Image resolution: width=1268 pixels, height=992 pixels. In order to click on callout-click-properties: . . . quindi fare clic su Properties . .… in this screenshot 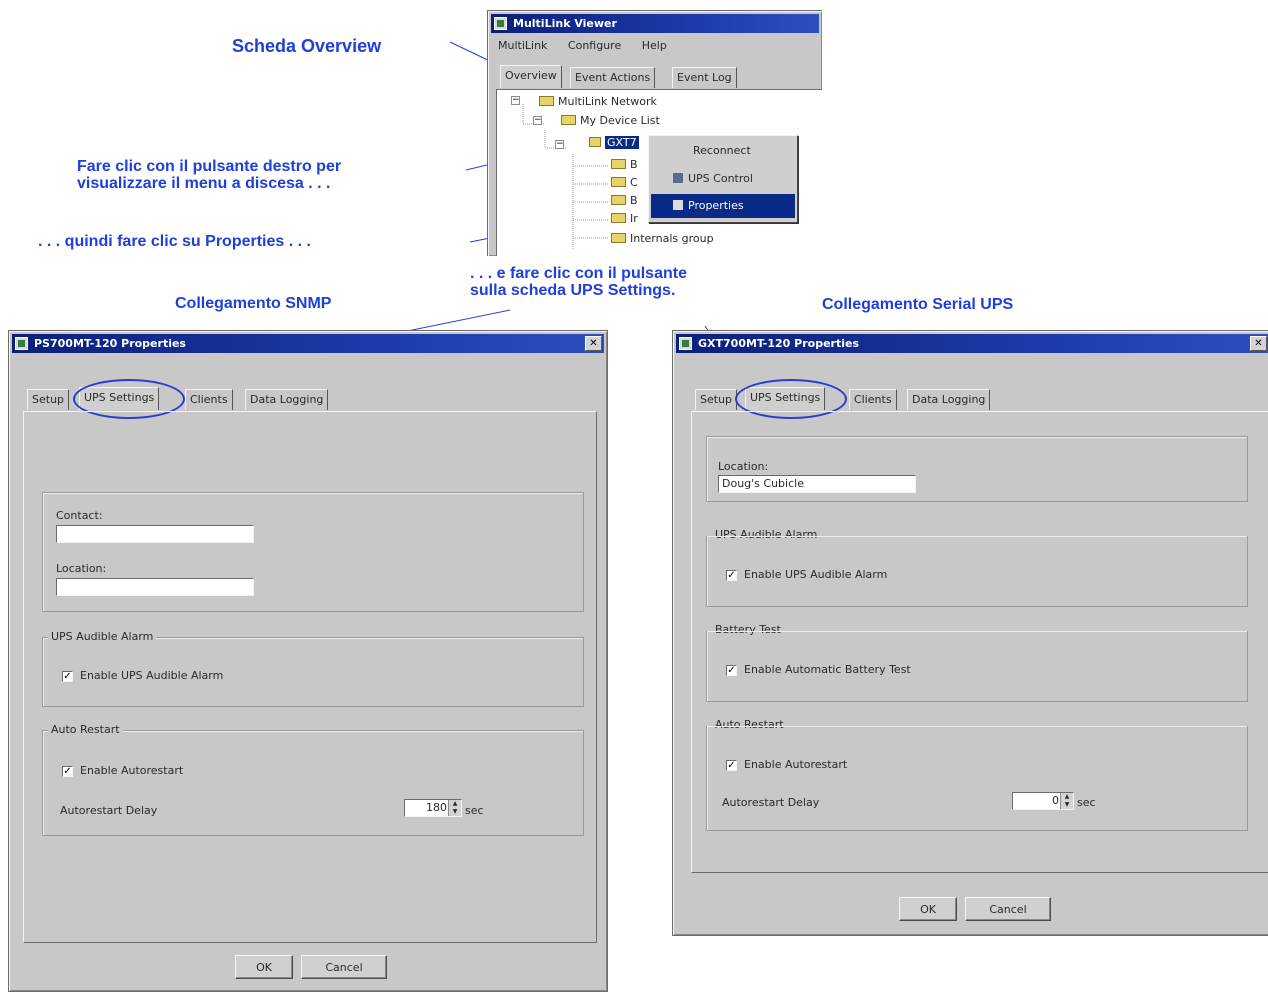, I will do `click(174, 241)`.